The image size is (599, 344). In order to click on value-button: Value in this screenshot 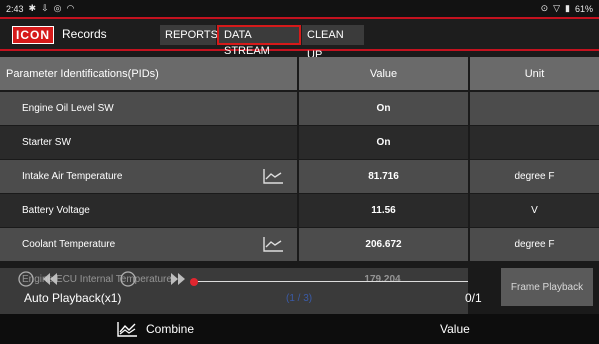, I will do `click(455, 329)`.